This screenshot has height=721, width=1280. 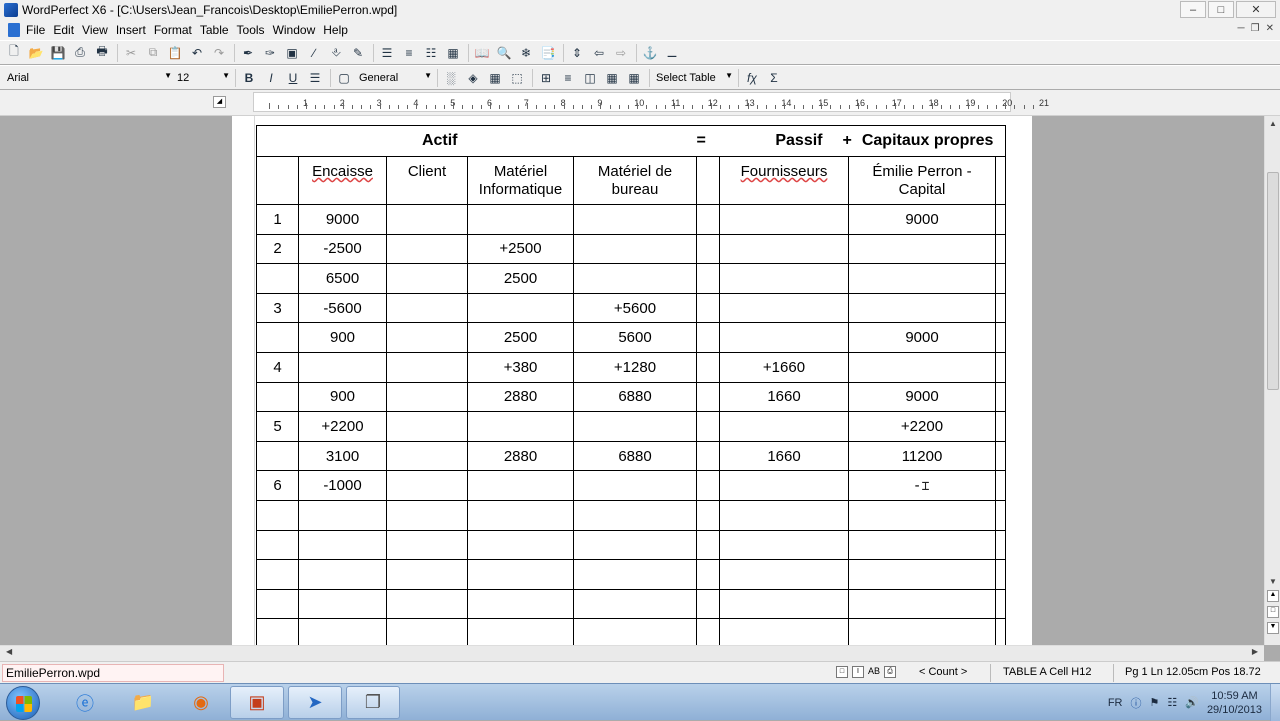 What do you see at coordinates (409, 53) in the screenshot?
I see `bullets-icon: ≡` at bounding box center [409, 53].